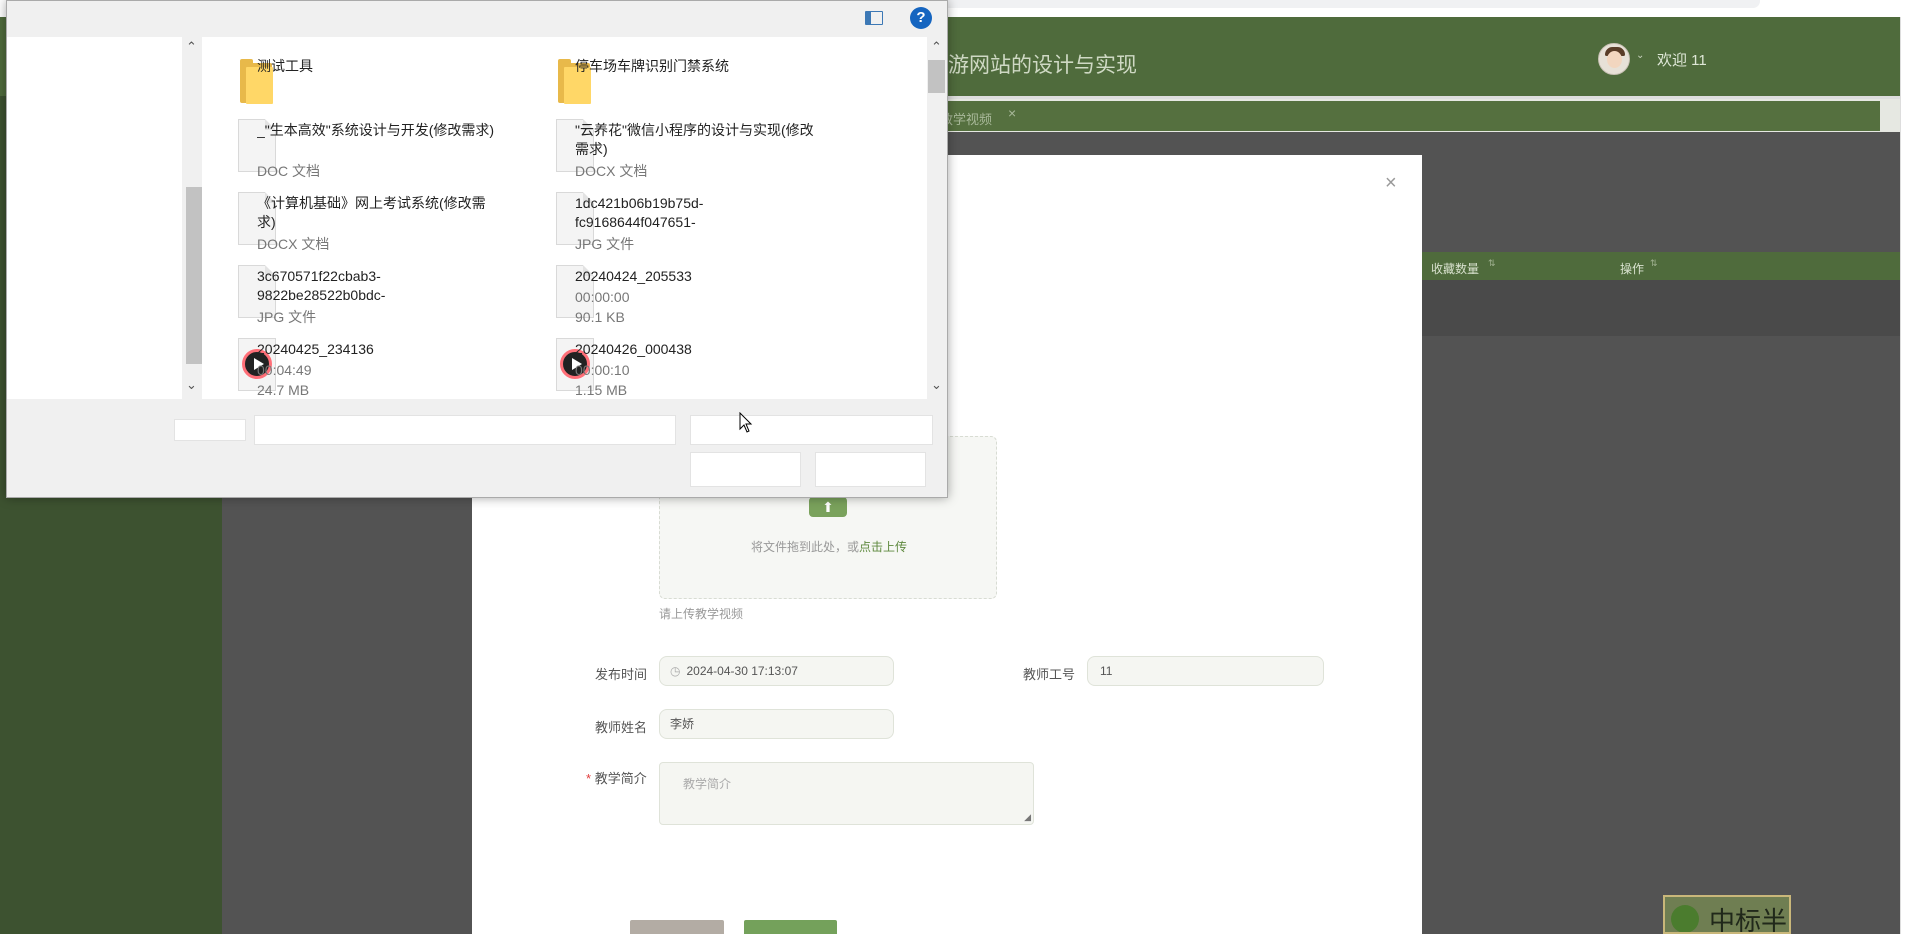  What do you see at coordinates (1640, 55) in the screenshot?
I see `chevron-down-icon: ⌄` at bounding box center [1640, 55].